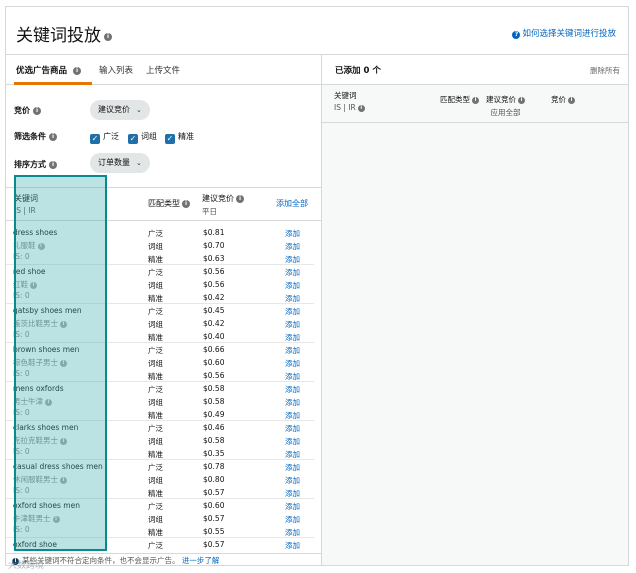 The width and height of the screenshot is (636, 573). Describe the element at coordinates (214, 336) in the screenshot. I see `suggested-bid: $0.40` at that location.